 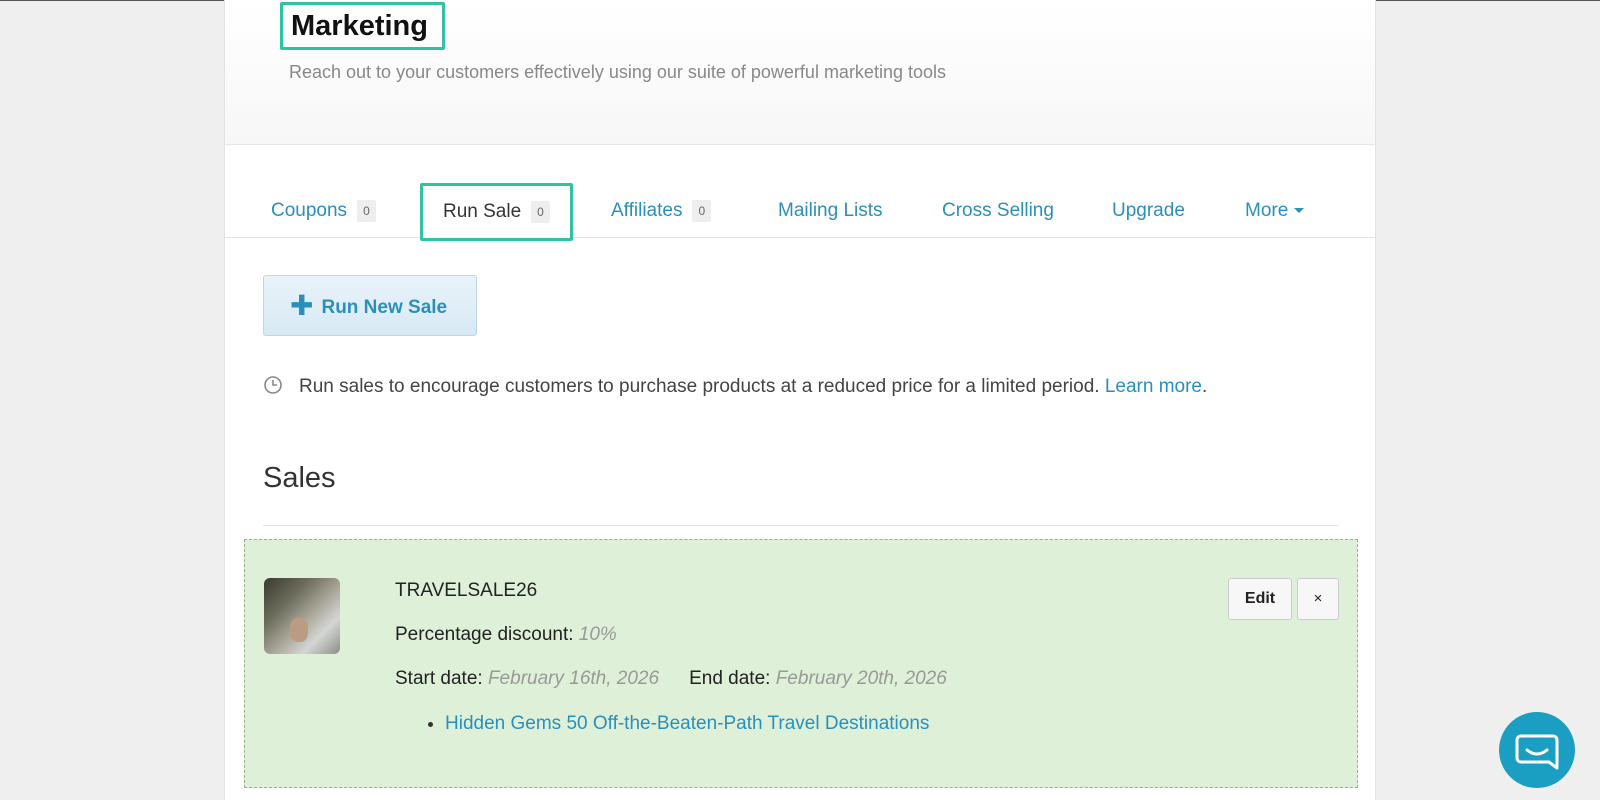 I want to click on start-date-label: Start date:, so click(x=439, y=678).